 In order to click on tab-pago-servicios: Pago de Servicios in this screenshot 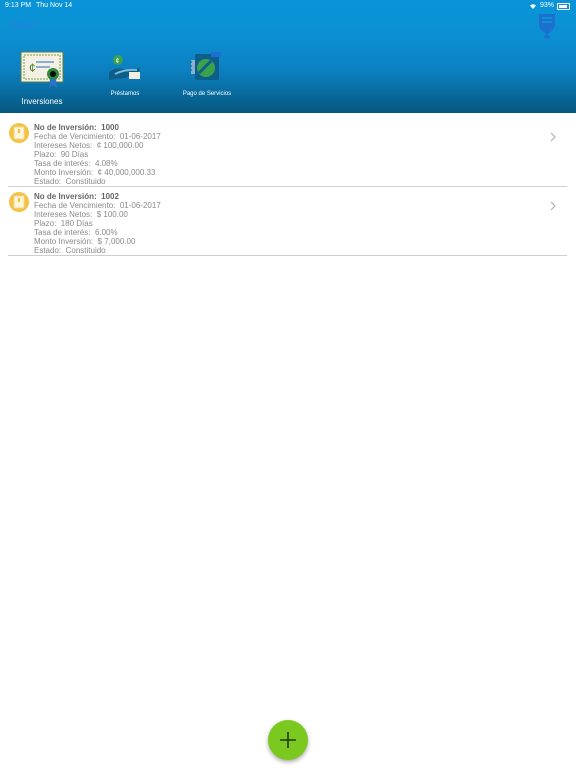, I will do `click(207, 73)`.